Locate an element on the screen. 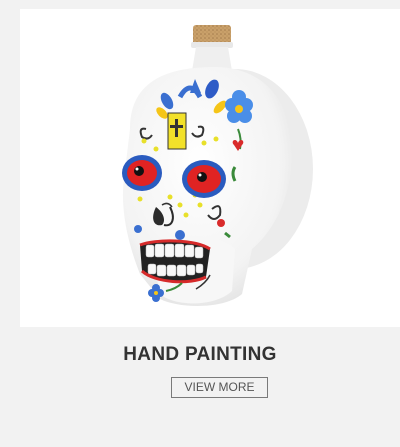  cork-stopper is located at coordinates (212, 36).